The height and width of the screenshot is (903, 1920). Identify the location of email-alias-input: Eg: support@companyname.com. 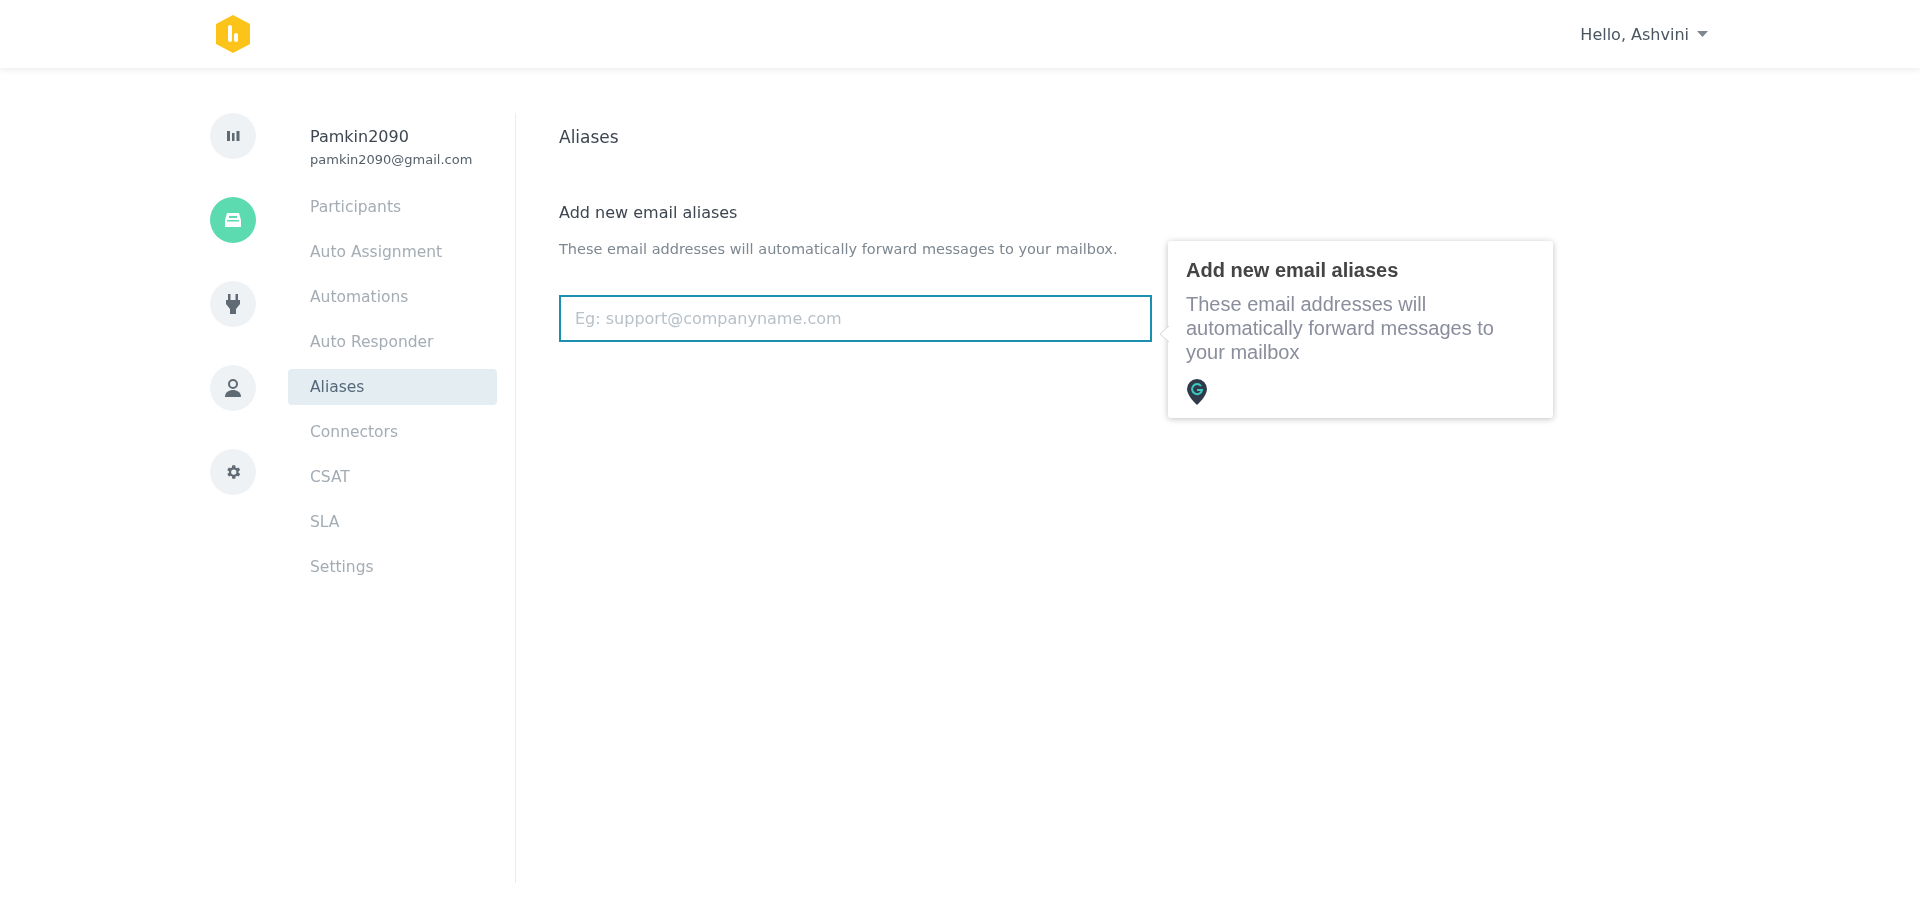
(855, 318).